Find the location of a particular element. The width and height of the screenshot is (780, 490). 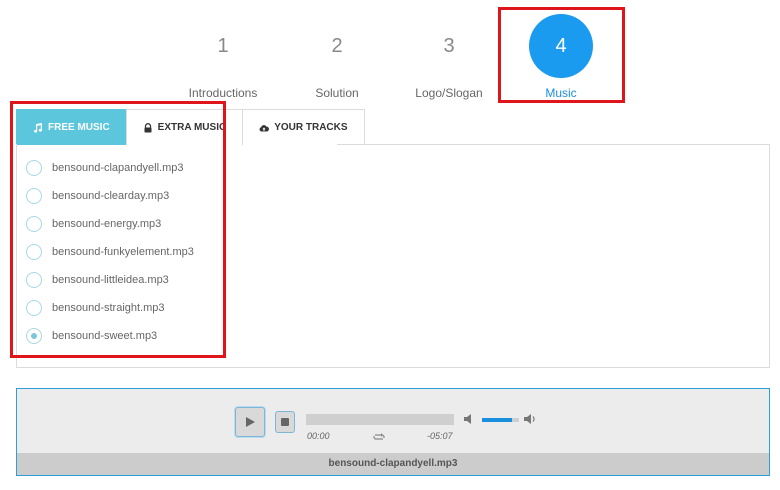

step-label: Solution is located at coordinates (337, 93).